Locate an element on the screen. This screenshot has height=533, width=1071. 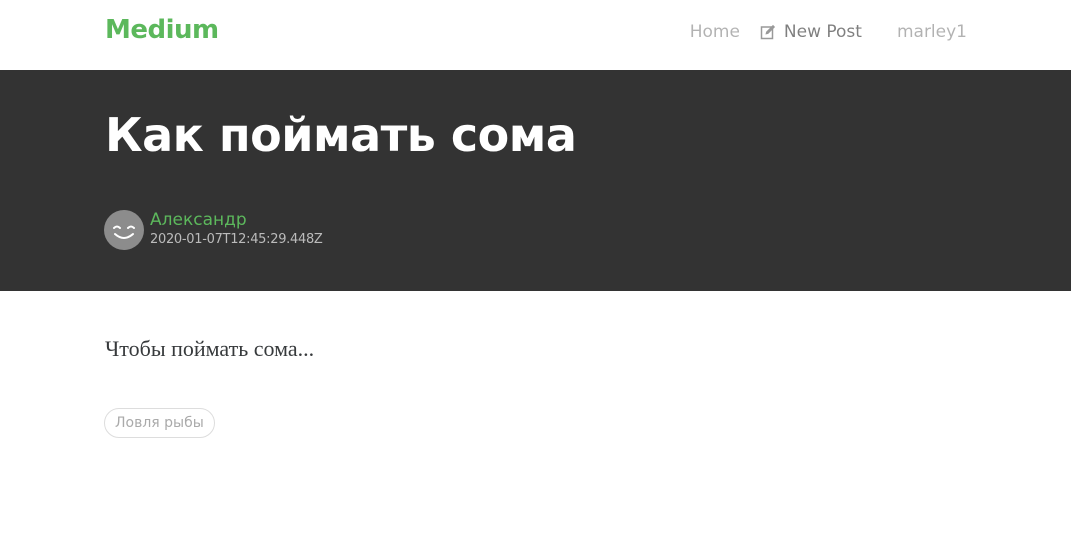
tag-list: Ловля рыбы is located at coordinates (159, 423).